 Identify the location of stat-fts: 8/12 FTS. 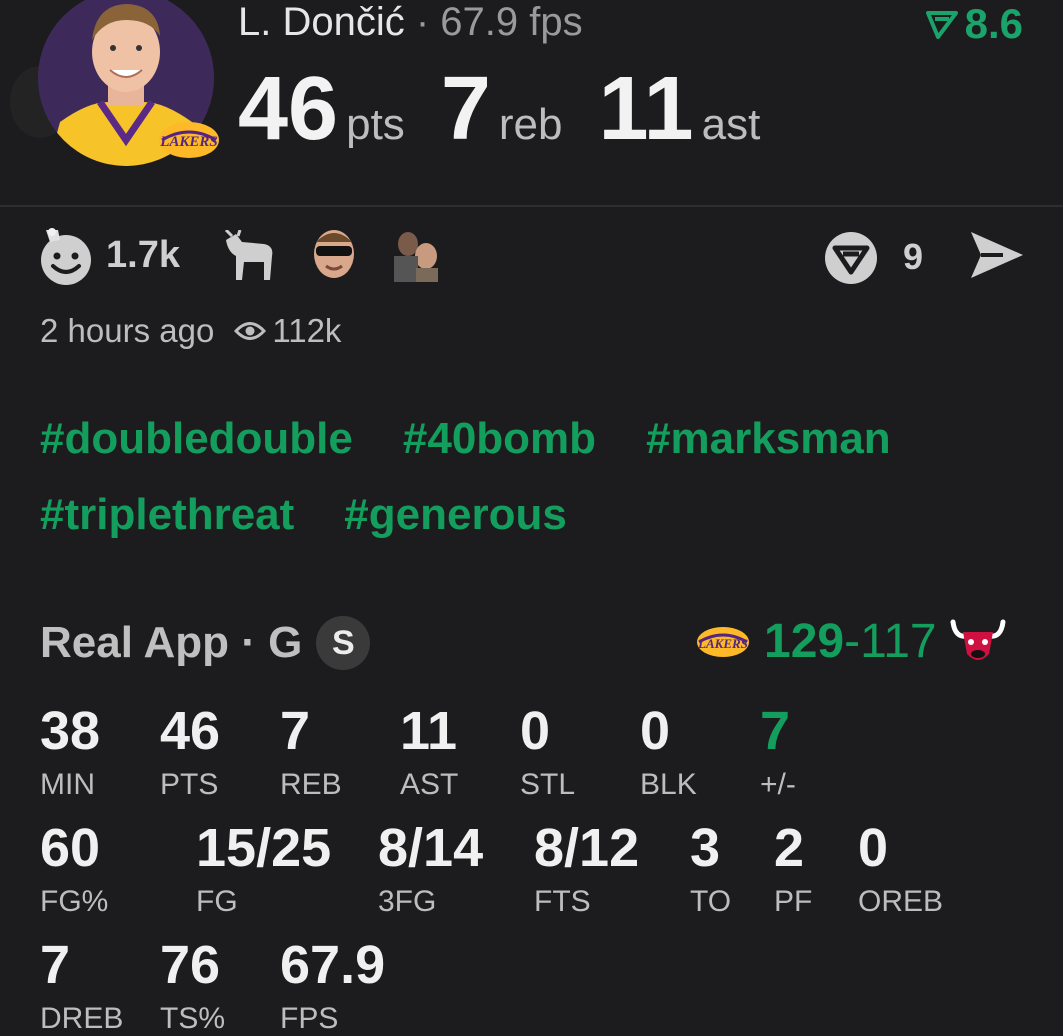
(586, 870).